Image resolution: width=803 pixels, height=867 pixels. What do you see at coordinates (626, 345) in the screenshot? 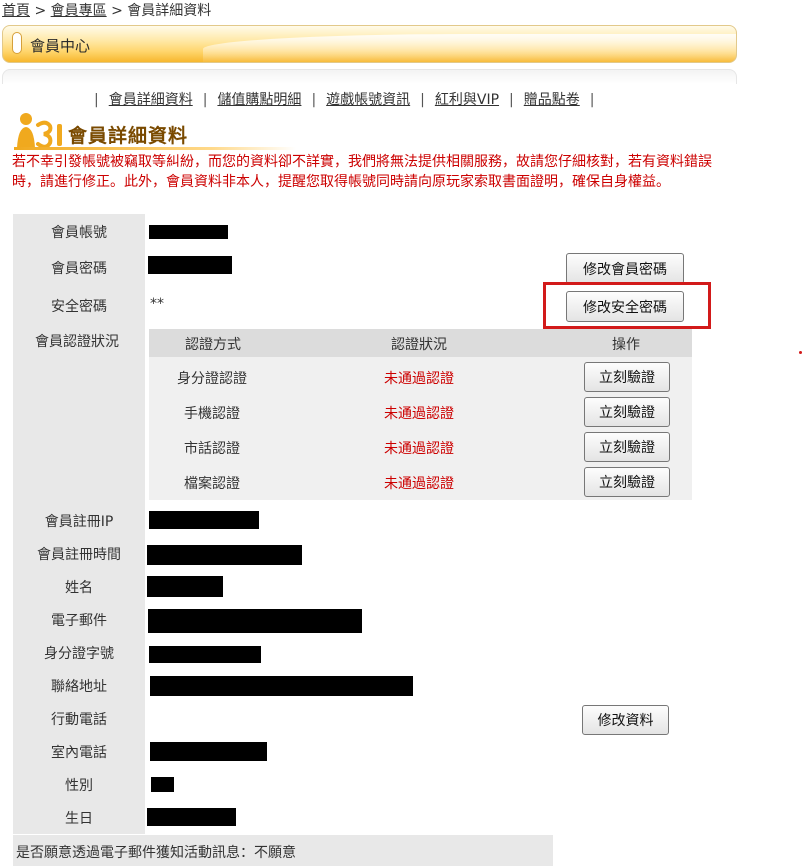
I see `auth-header-action: 操作` at bounding box center [626, 345].